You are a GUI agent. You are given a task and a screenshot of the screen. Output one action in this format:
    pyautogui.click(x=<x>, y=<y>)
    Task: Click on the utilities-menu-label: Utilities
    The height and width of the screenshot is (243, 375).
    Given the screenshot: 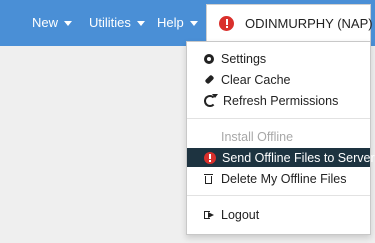 What is the action you would take?
    pyautogui.click(x=110, y=22)
    